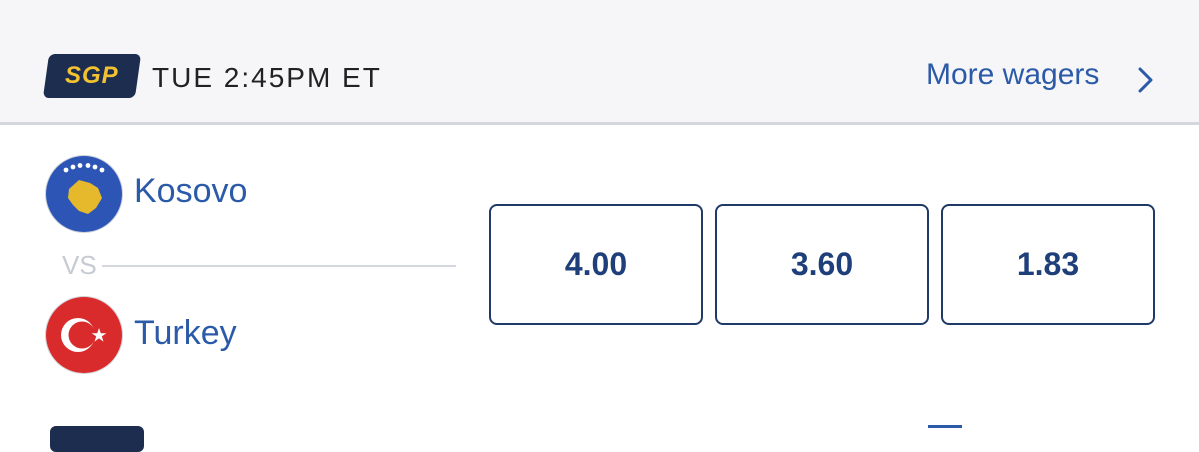  What do you see at coordinates (599, 123) in the screenshot?
I see `header-divider` at bounding box center [599, 123].